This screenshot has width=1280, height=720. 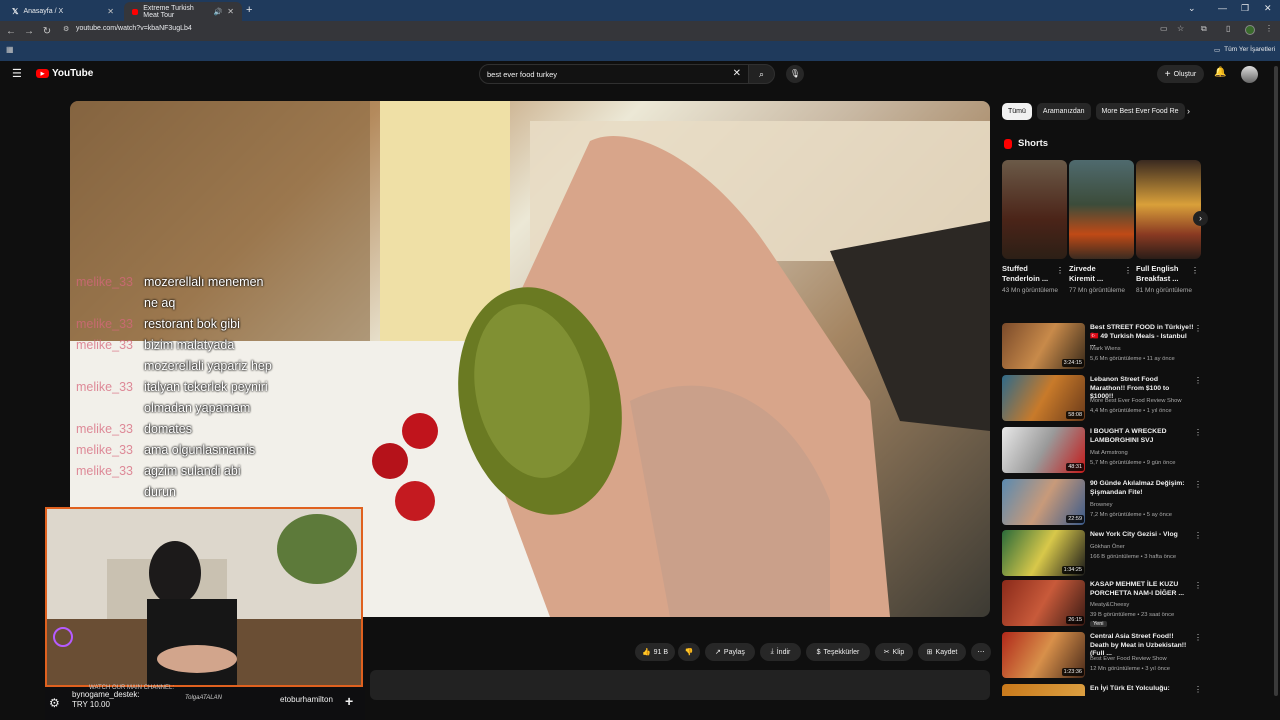 I want to click on share-button: ↗ Paylaş, so click(x=730, y=652).